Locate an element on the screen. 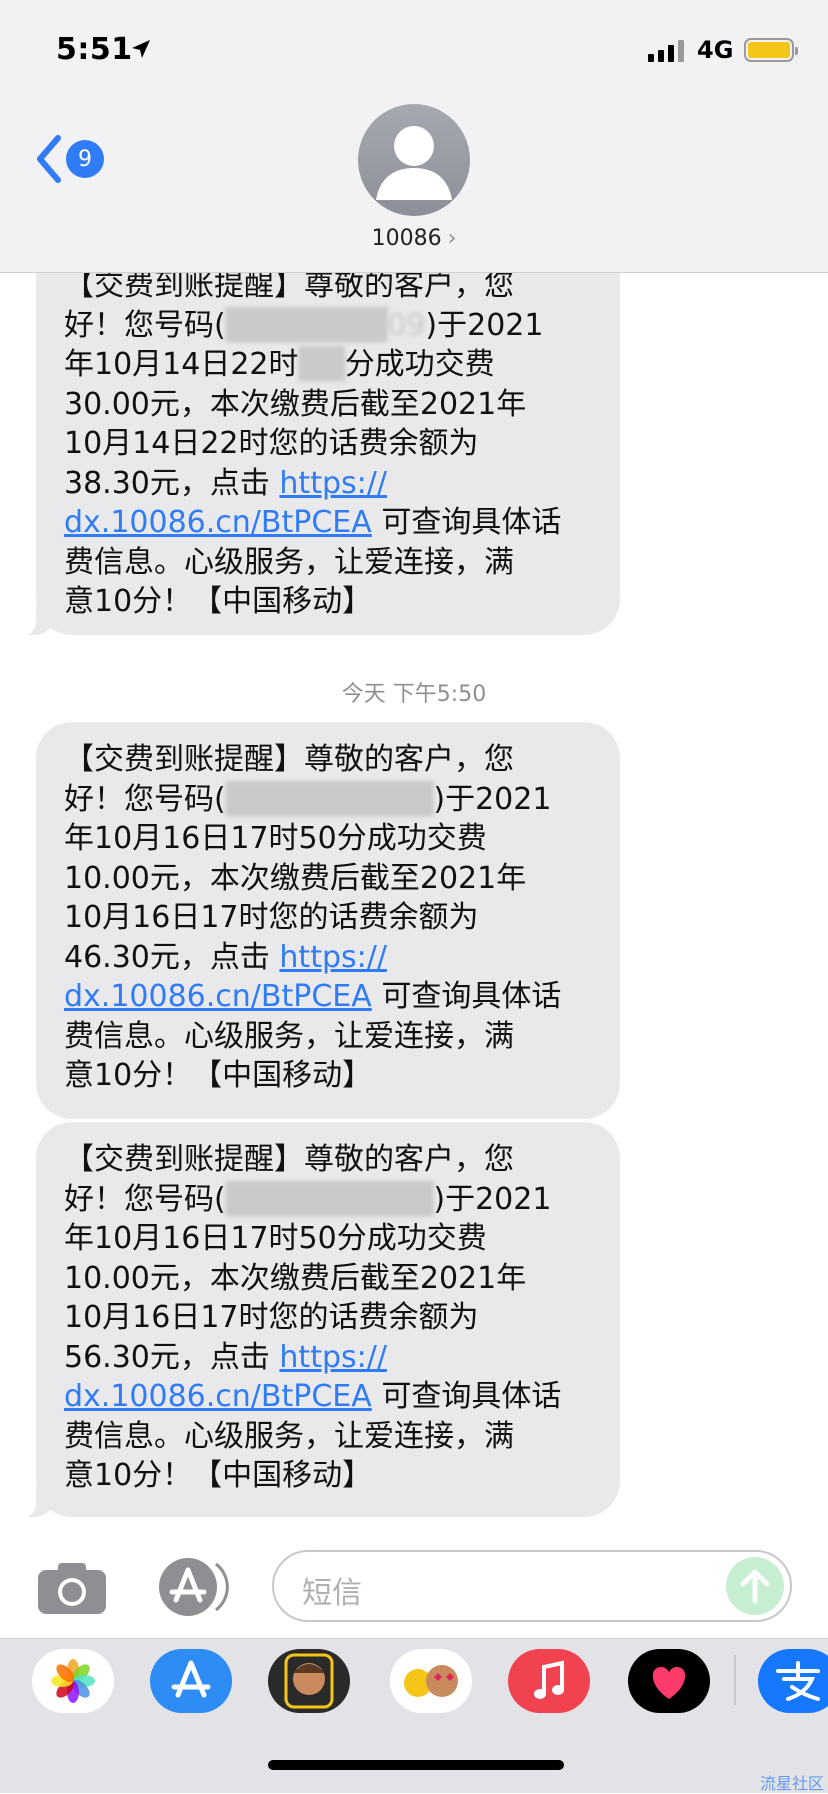 The image size is (828, 1794). message-input-placeholder: 短信 is located at coordinates (332, 1593).